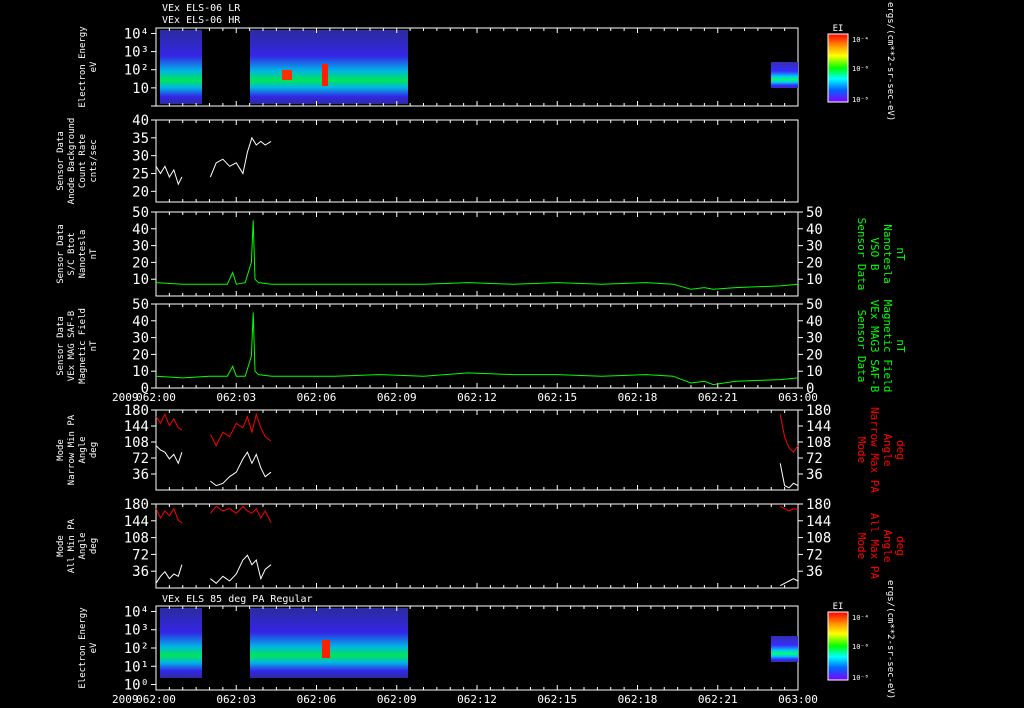  What do you see at coordinates (848, 64) in the screenshot?
I see `colorbar-top: EI 10⁻⁴ 10⁻⁶ 10⁻⁸` at bounding box center [848, 64].